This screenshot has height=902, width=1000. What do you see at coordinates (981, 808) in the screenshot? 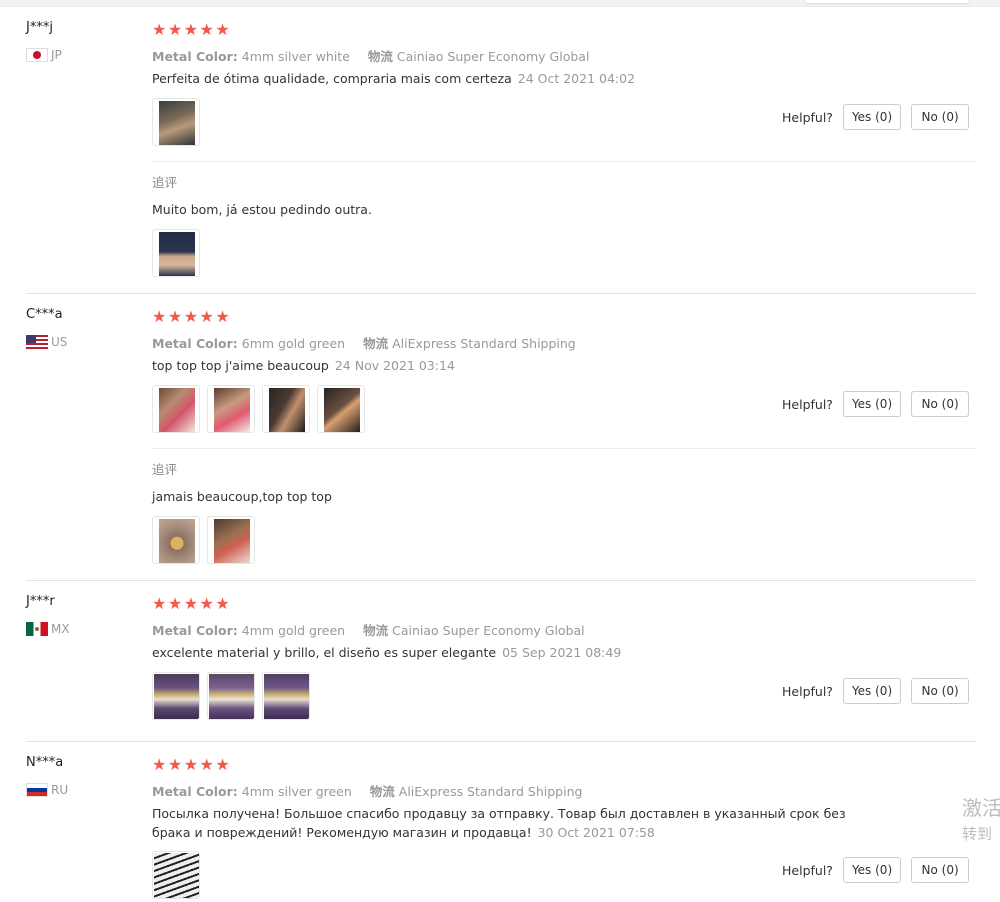
I see `watermark-line-1: 激活` at bounding box center [981, 808].